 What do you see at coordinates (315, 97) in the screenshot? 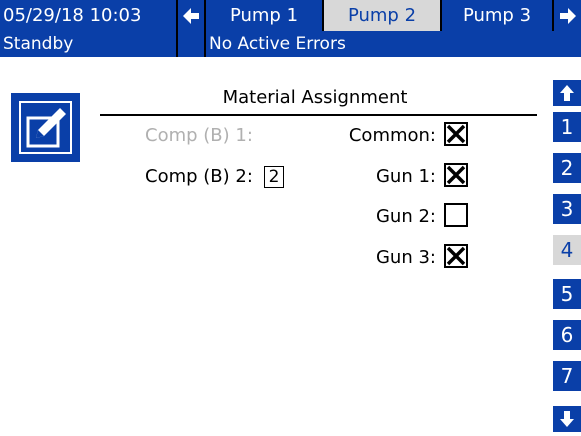
I see `page-title: Material Assignment` at bounding box center [315, 97].